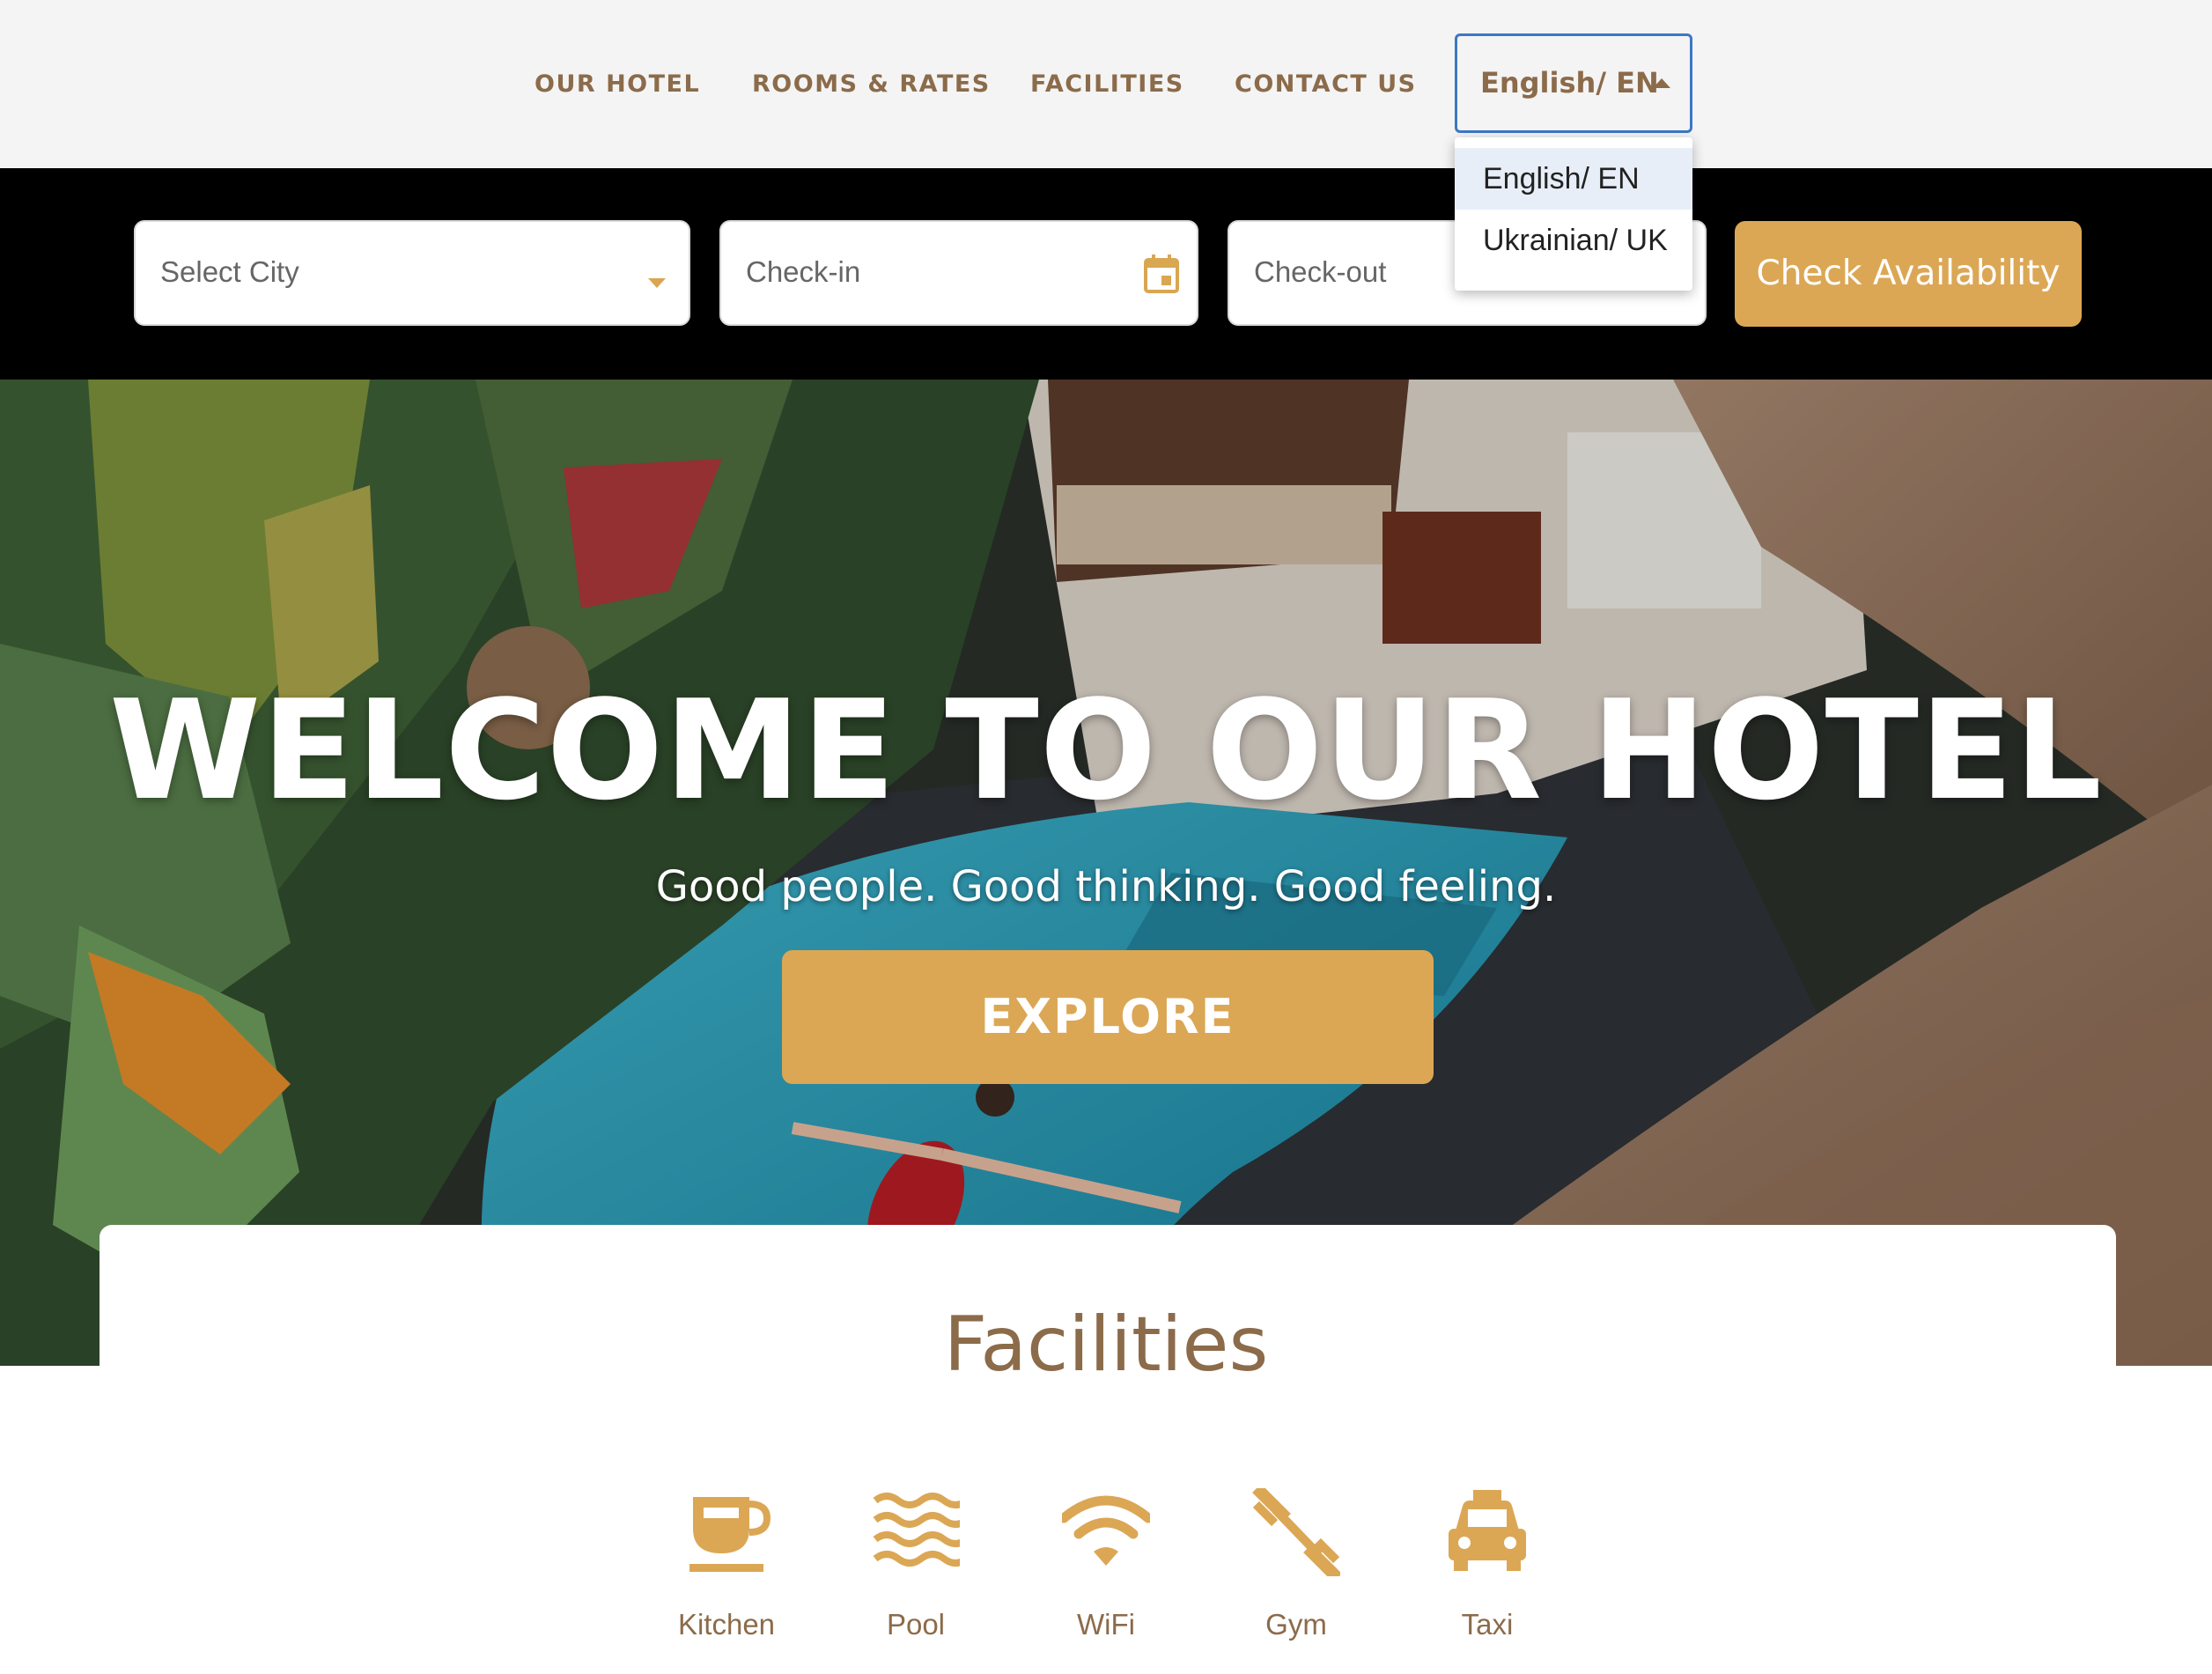 The height and width of the screenshot is (1674, 2212). What do you see at coordinates (1106, 1624) in the screenshot?
I see `facility-label: WiFi` at bounding box center [1106, 1624].